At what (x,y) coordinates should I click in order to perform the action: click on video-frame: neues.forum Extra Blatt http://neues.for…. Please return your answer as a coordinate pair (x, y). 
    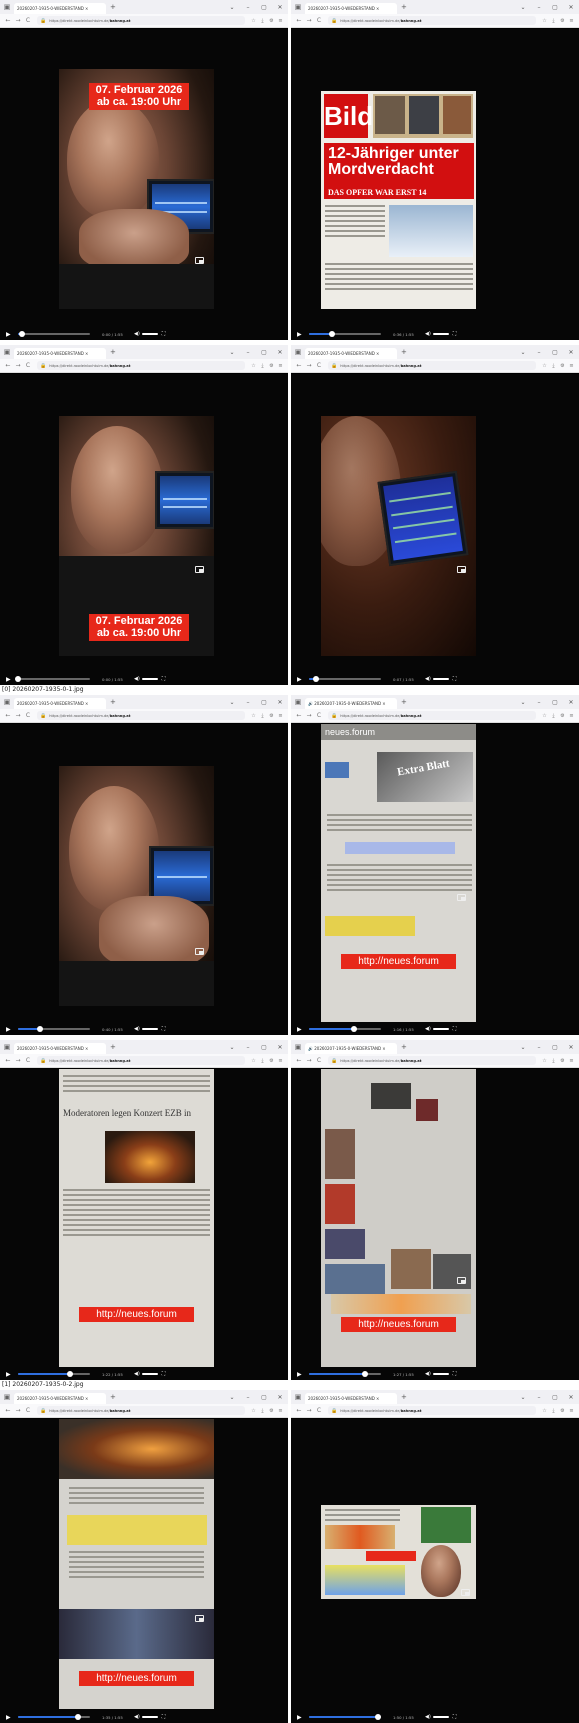
    Looking at the image, I should click on (398, 873).